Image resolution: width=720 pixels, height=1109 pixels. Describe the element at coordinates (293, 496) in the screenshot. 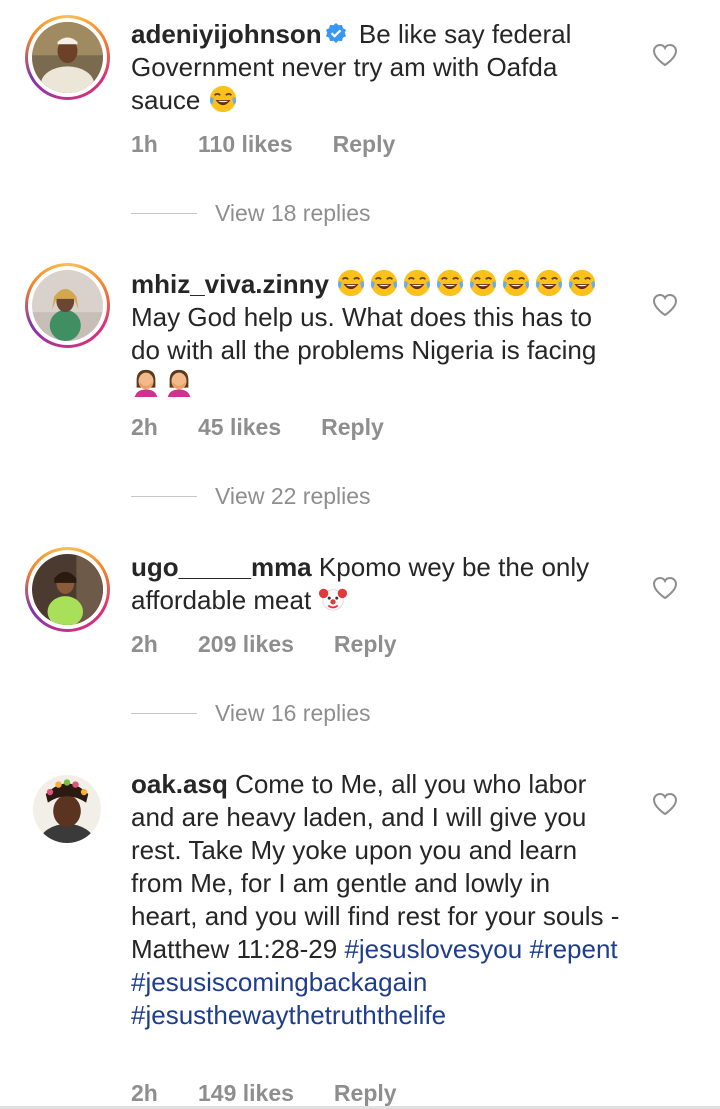

I see `view-replies-label: View 22 replies` at that location.